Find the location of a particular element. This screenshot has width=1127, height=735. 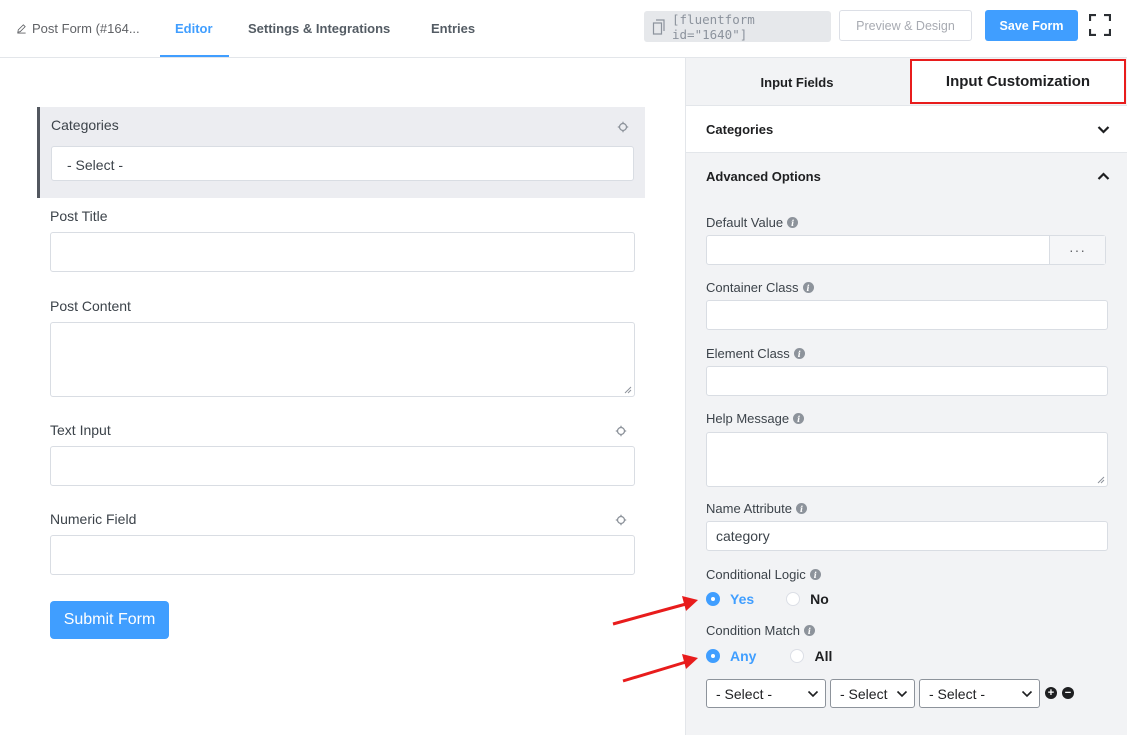

default-value-input: ··· is located at coordinates (906, 250).